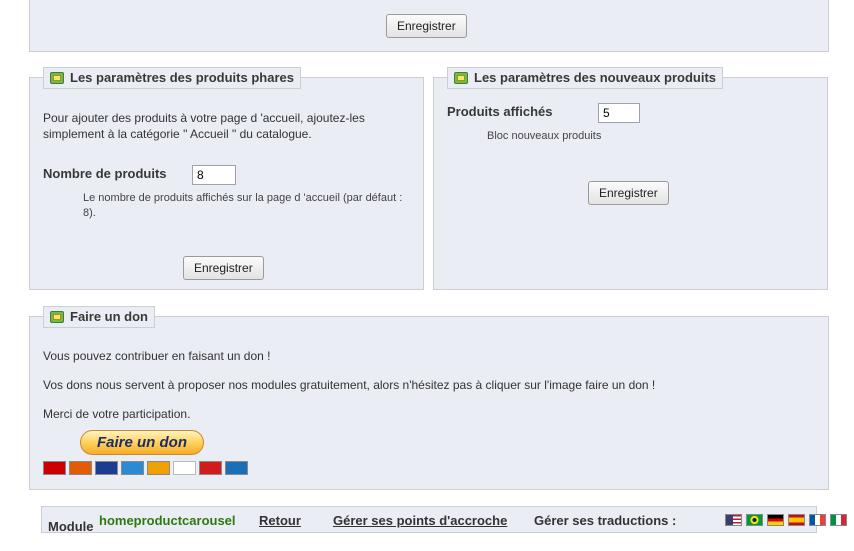  What do you see at coordinates (786, 520) in the screenshot?
I see `translation-flags` at bounding box center [786, 520].